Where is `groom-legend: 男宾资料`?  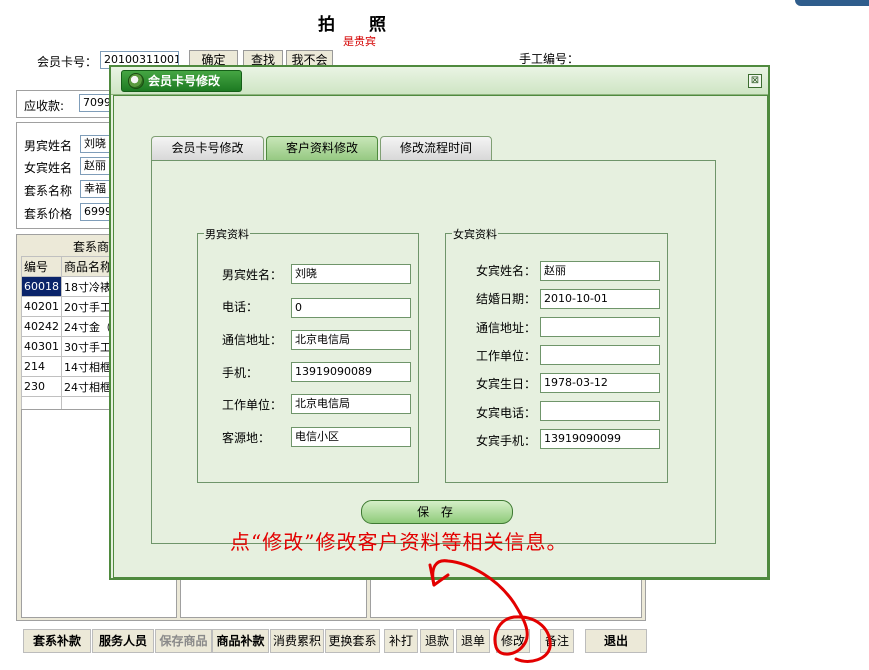 groom-legend: 男宾资料 is located at coordinates (227, 234).